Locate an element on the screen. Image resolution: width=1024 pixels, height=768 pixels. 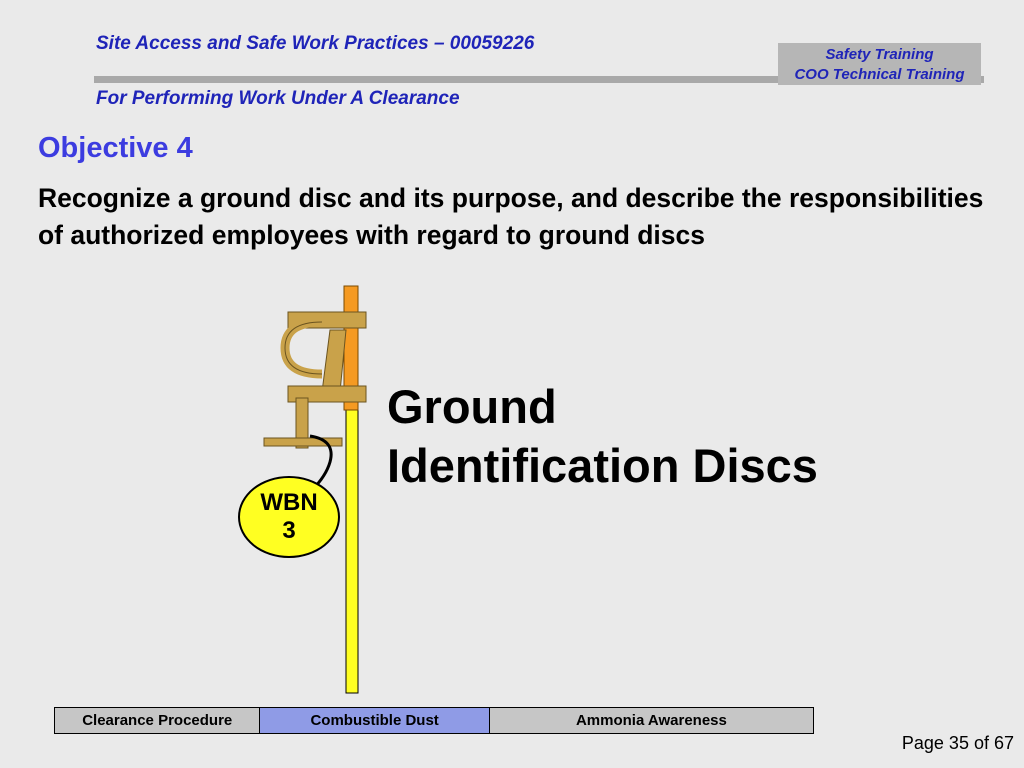
clamp-c-hook is located at coordinates (301, 348).